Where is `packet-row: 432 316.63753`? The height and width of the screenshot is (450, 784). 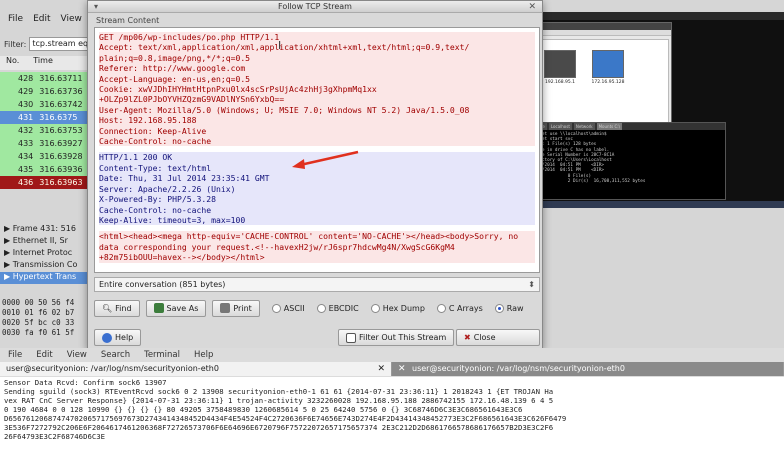
packet-row: 432 316.63753 is located at coordinates (46, 130).